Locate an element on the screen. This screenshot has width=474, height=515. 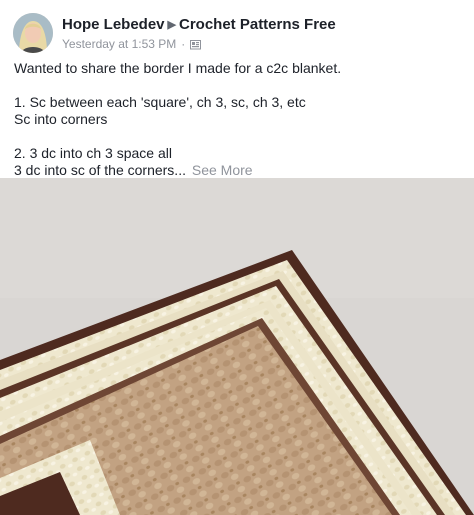
avatar is located at coordinates (33, 33).